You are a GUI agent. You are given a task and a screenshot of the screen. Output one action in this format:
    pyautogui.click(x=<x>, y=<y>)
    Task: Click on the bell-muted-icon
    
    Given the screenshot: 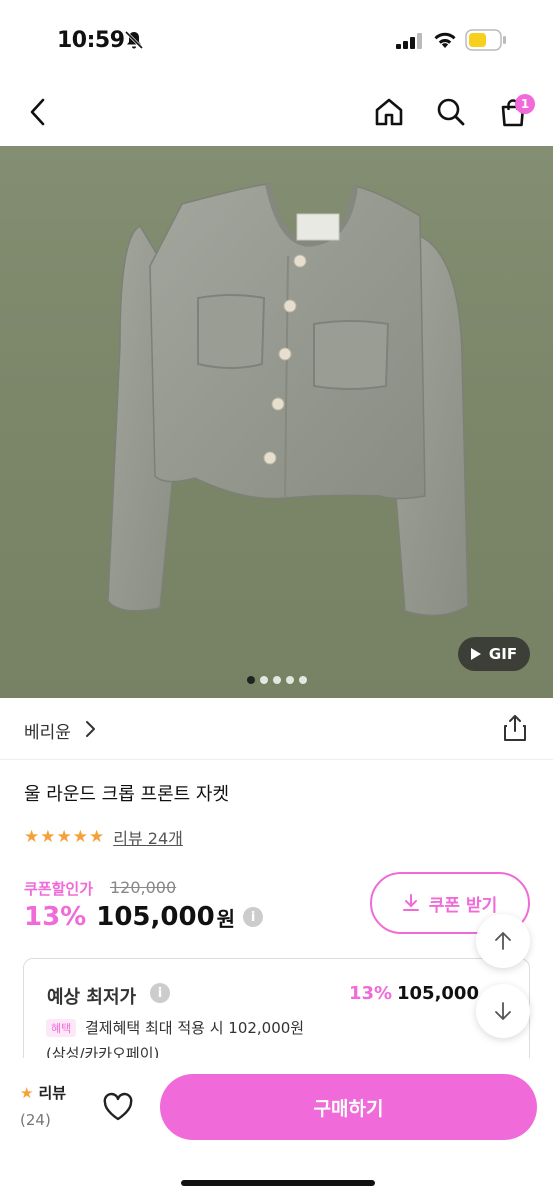 What is the action you would take?
    pyautogui.click(x=134, y=40)
    